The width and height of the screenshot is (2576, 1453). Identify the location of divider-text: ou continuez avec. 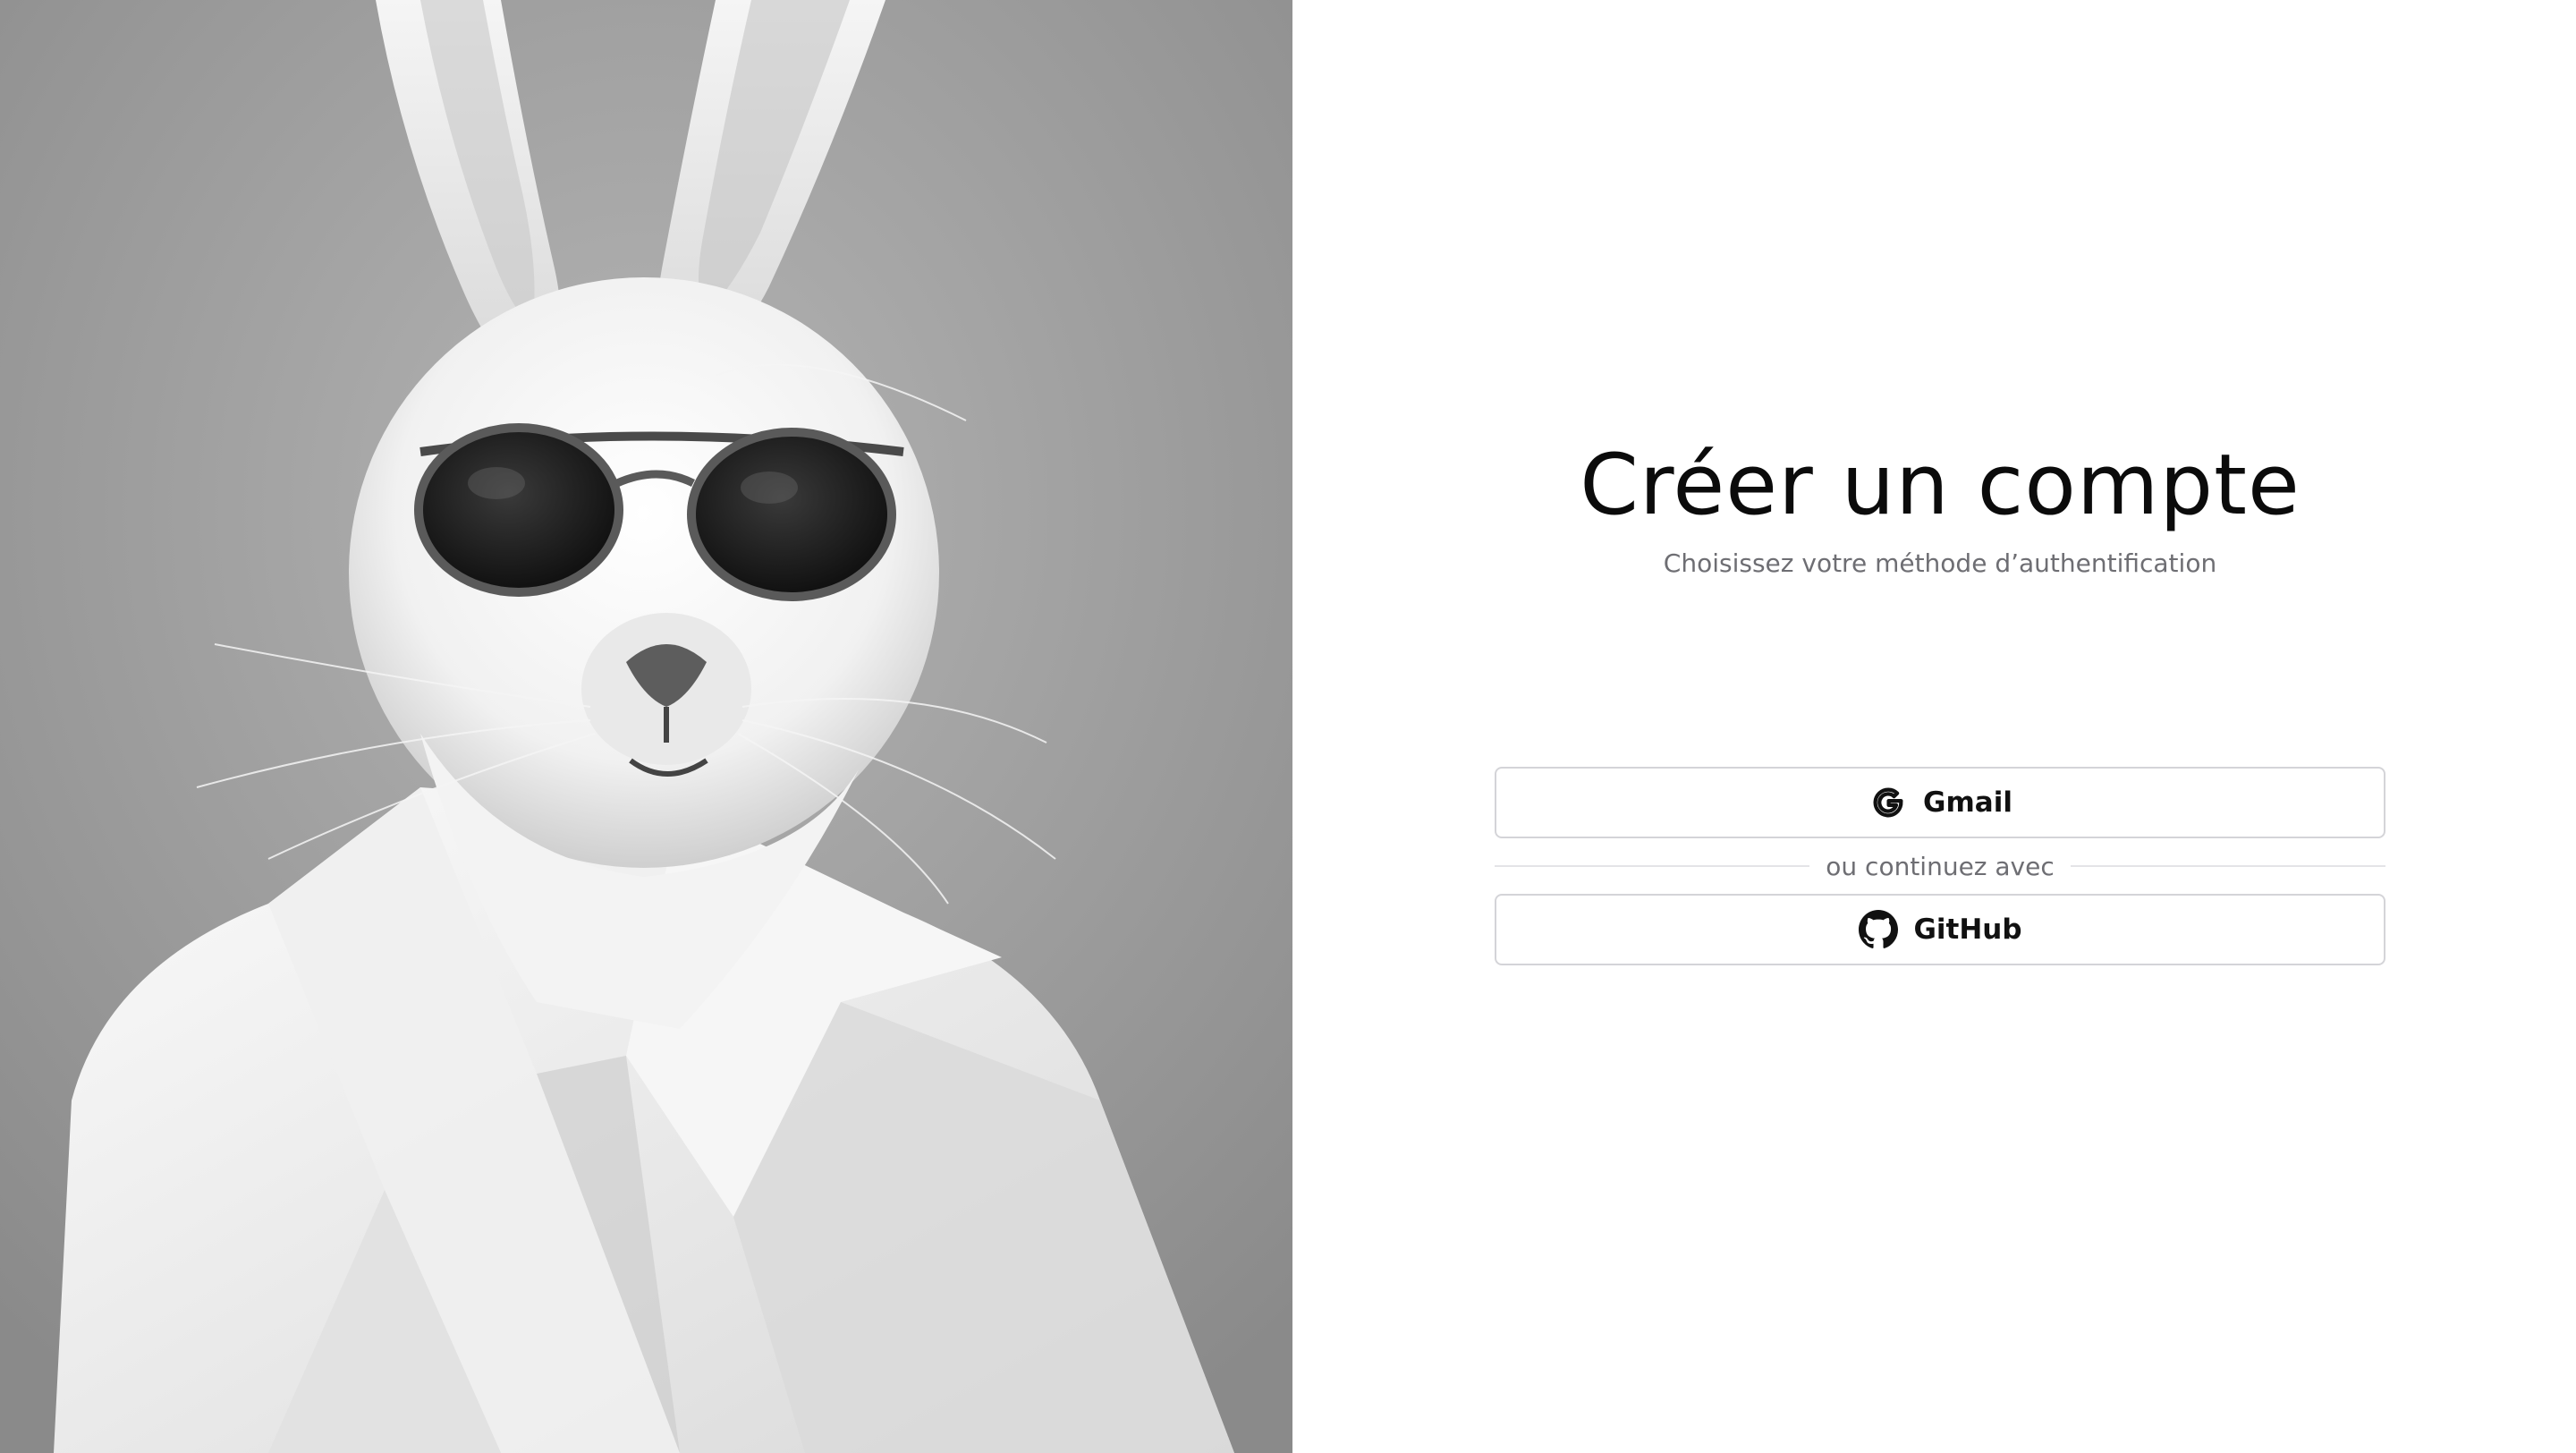
(1940, 866).